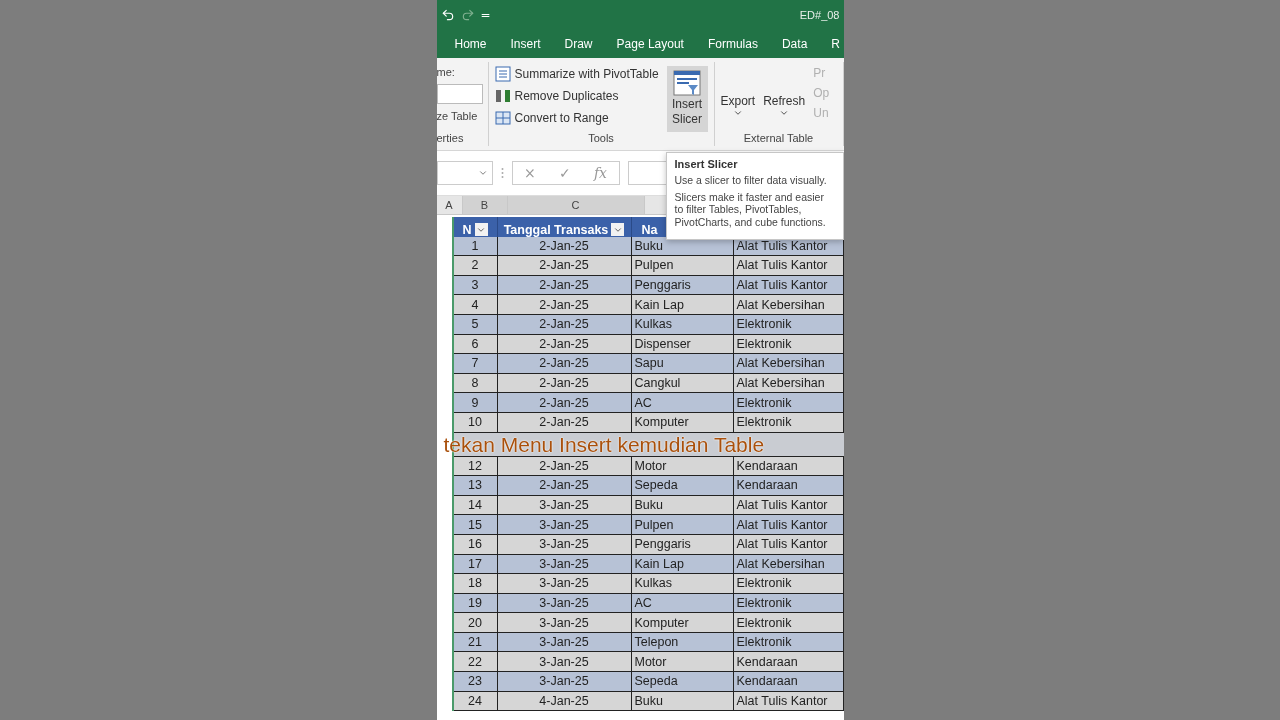  I want to click on table-cell: 21, so click(475, 642).